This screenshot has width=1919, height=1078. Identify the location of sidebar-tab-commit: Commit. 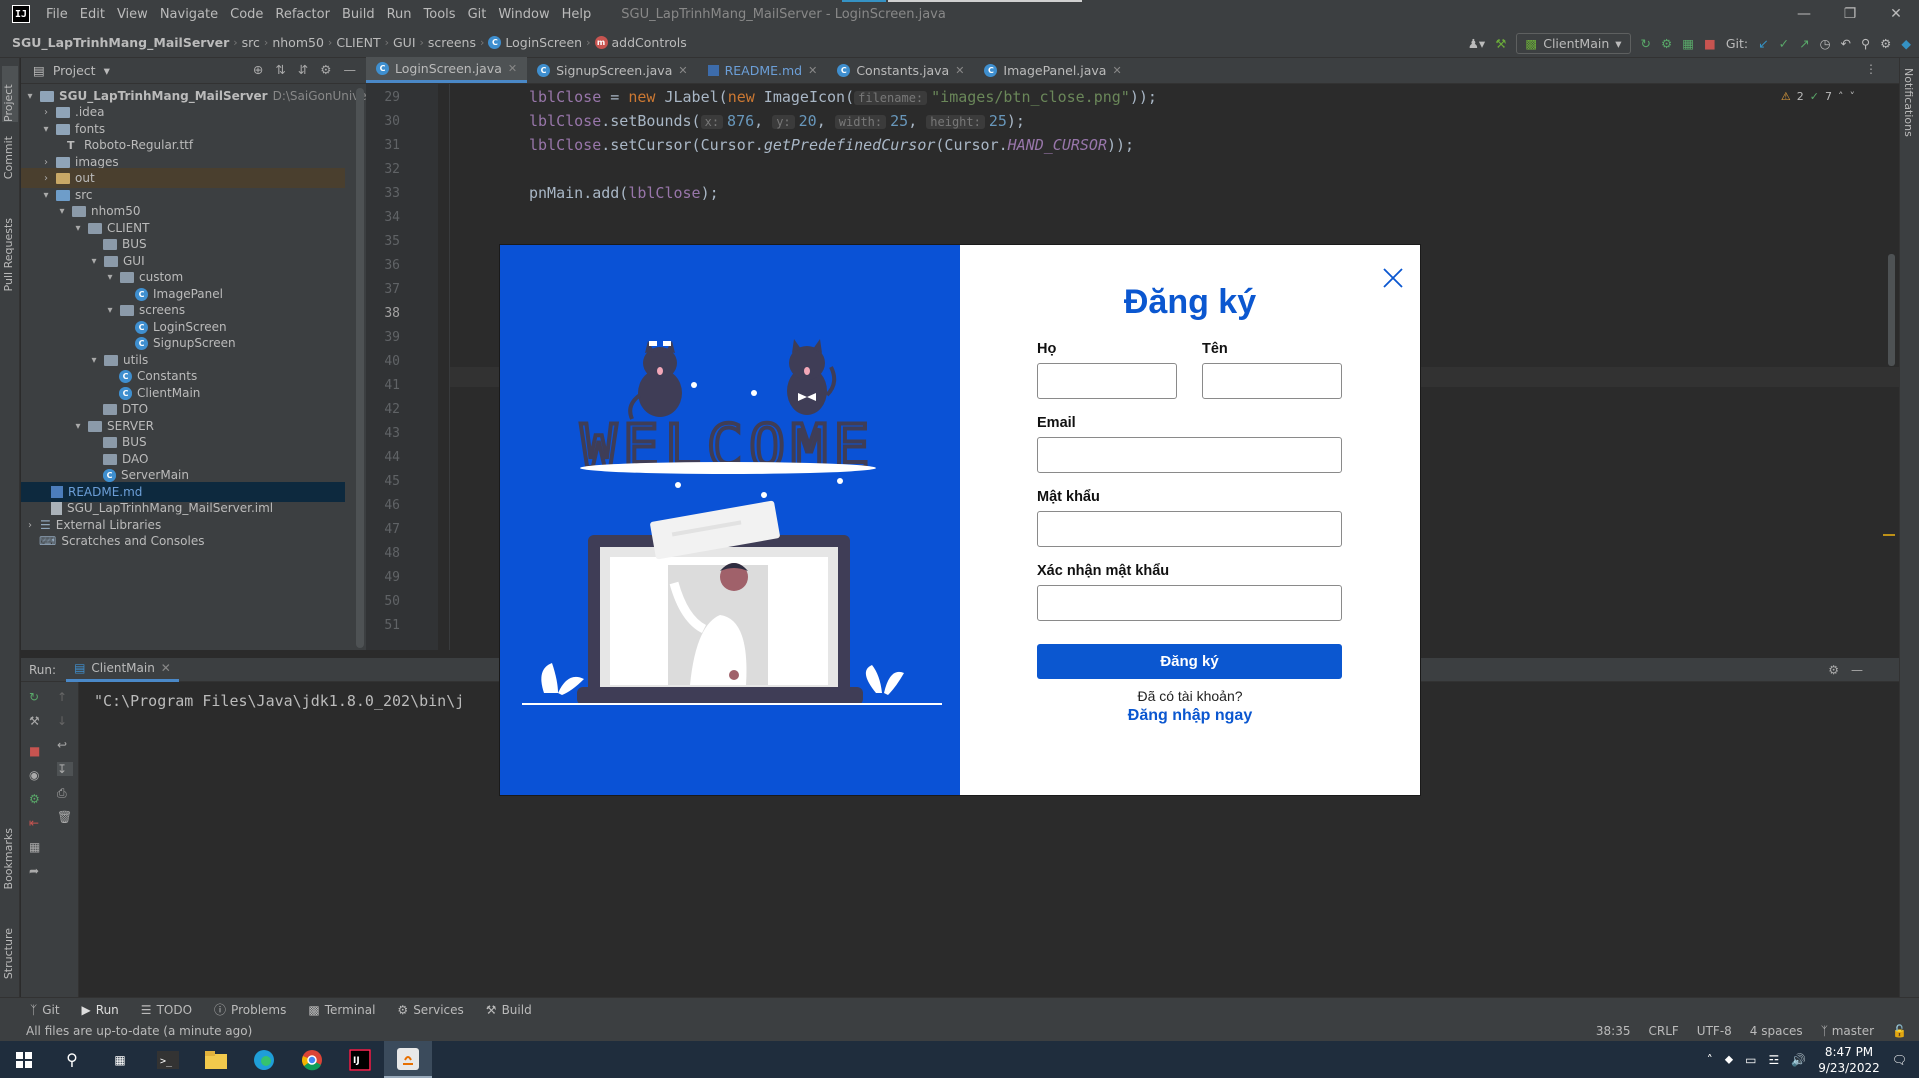
(8, 157).